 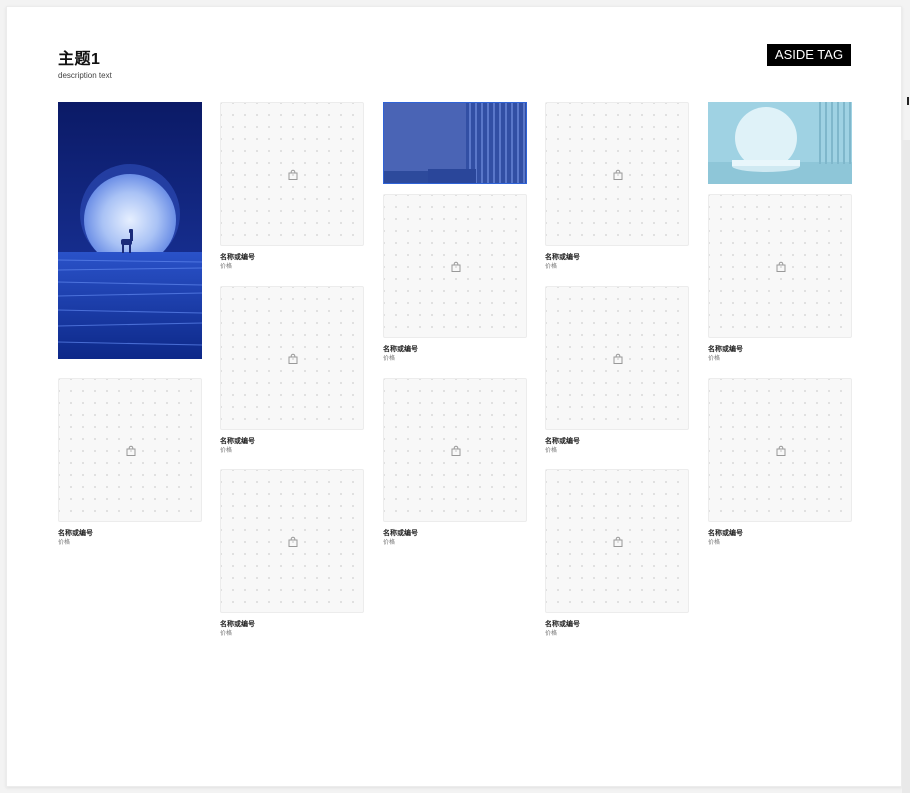 What do you see at coordinates (79, 59) in the screenshot?
I see `page-title: 主题1` at bounding box center [79, 59].